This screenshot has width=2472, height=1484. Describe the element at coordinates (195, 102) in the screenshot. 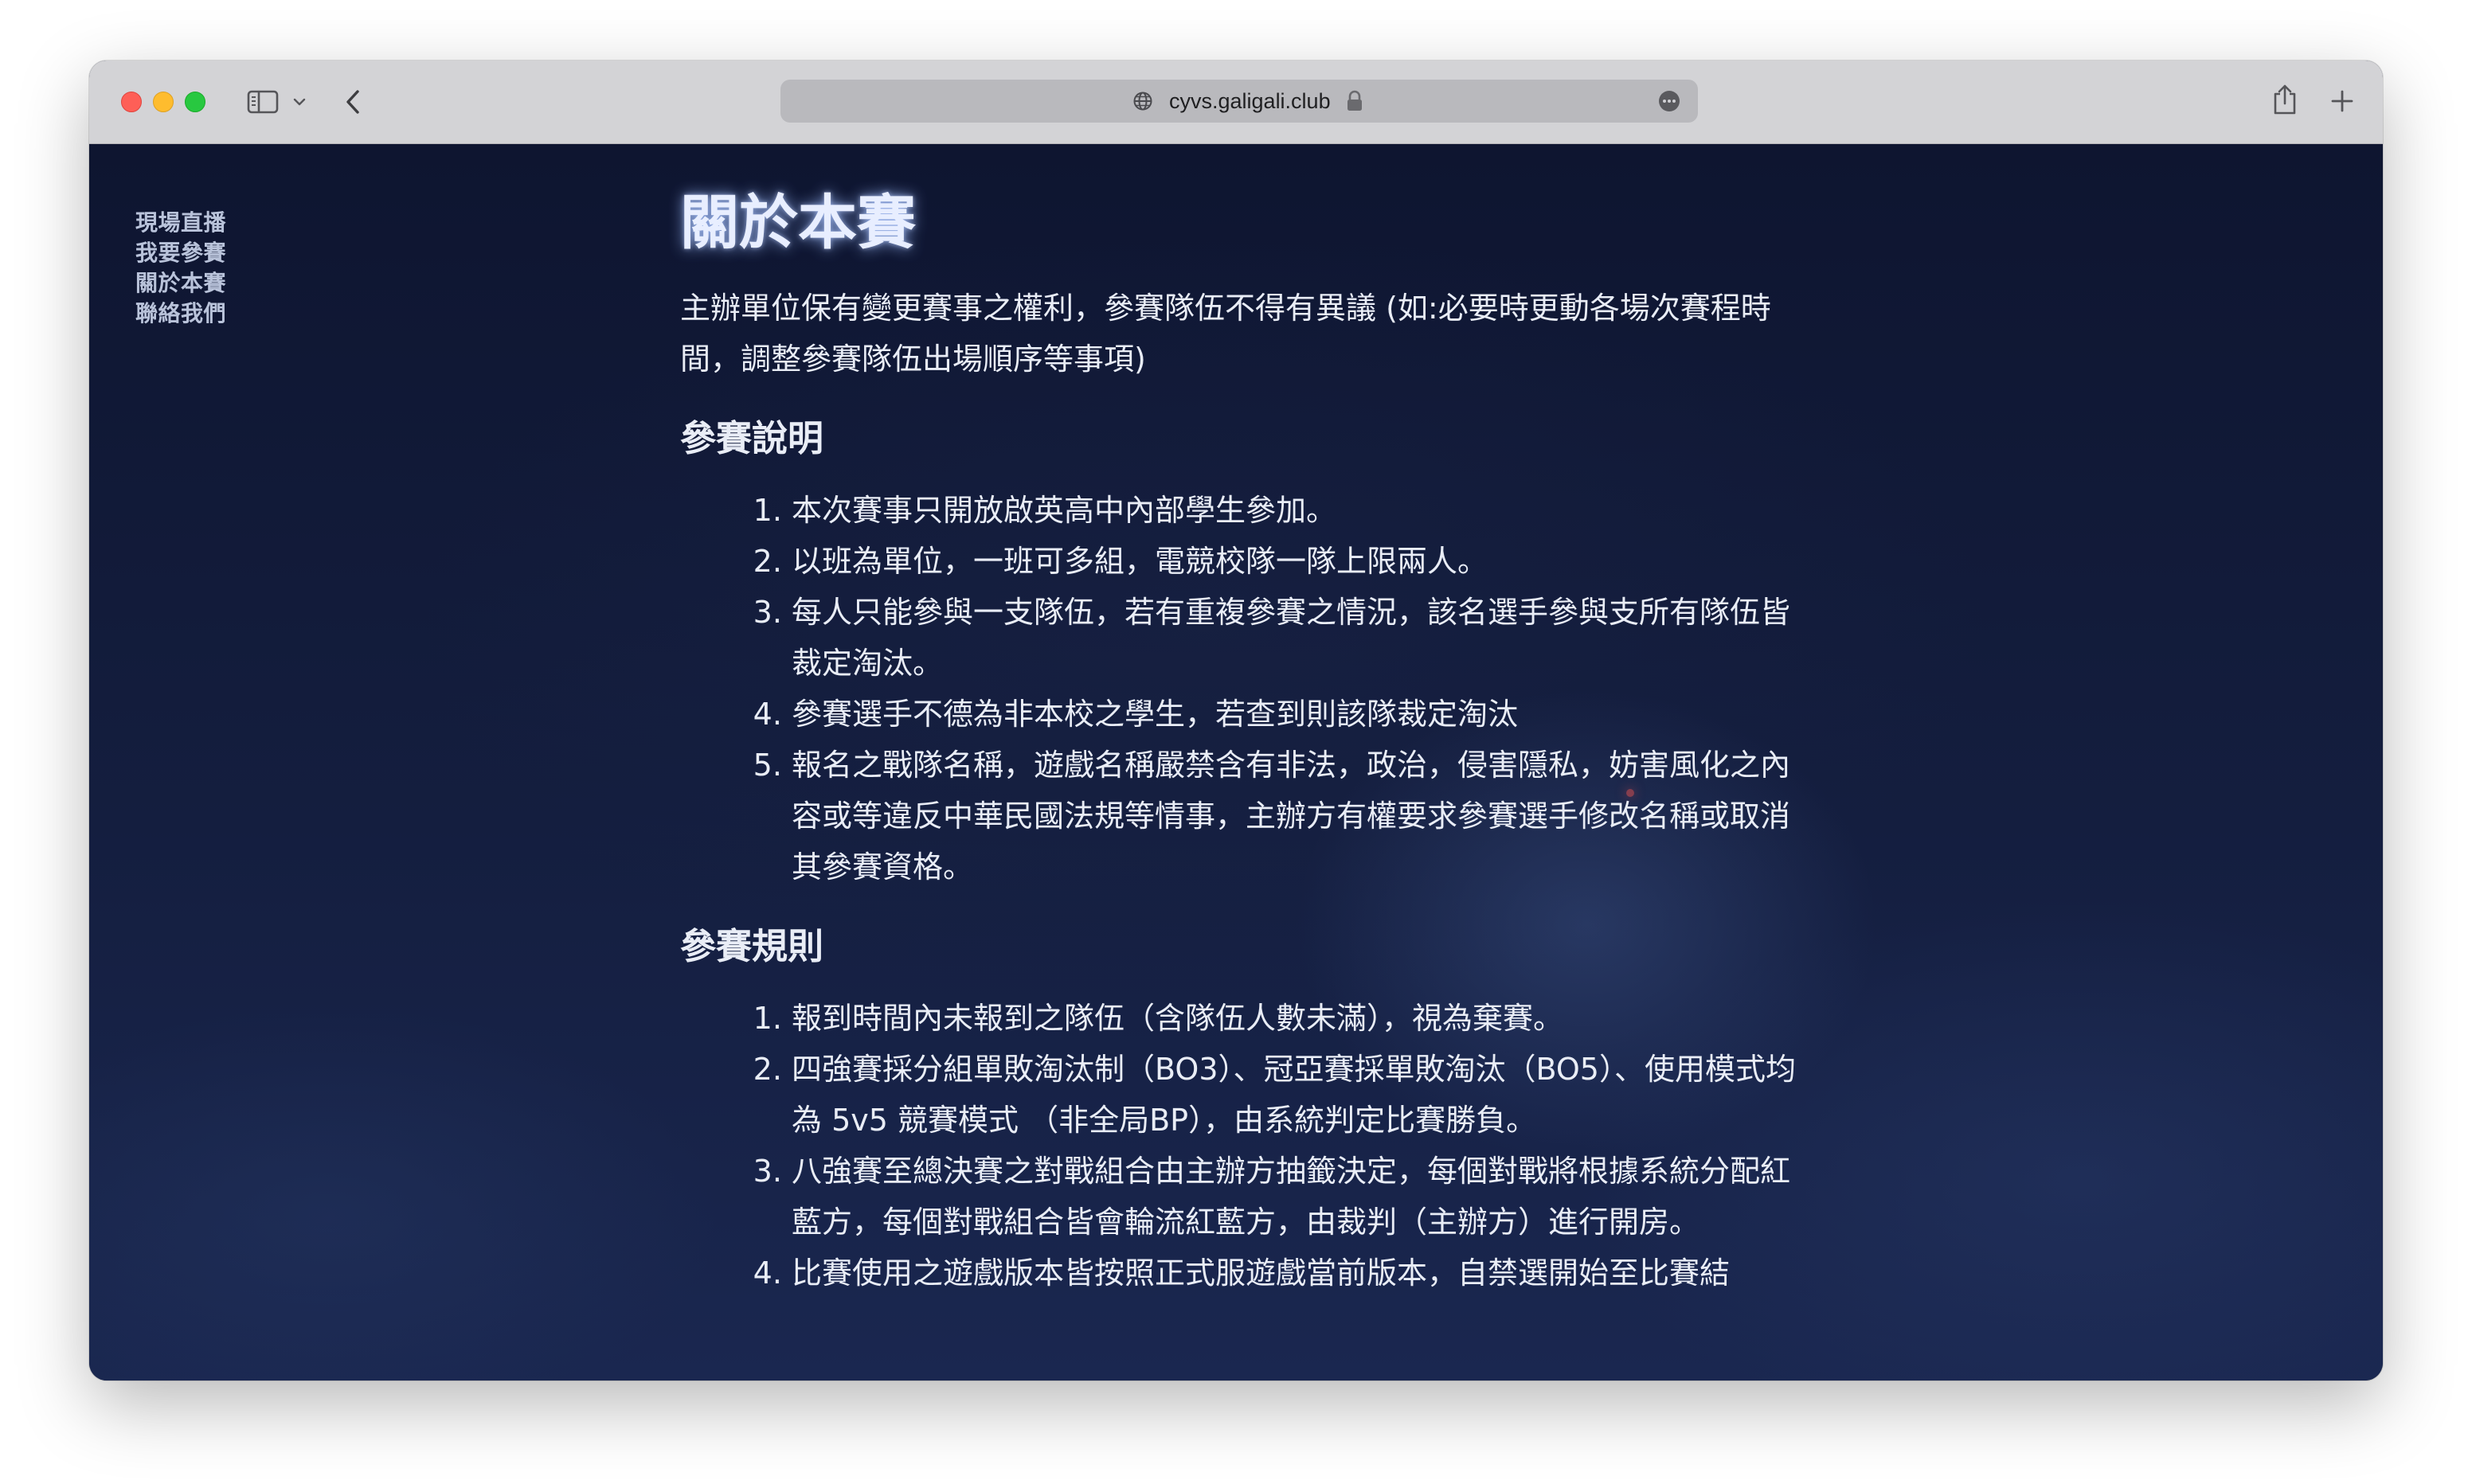

I see `zoom-window-button` at that location.